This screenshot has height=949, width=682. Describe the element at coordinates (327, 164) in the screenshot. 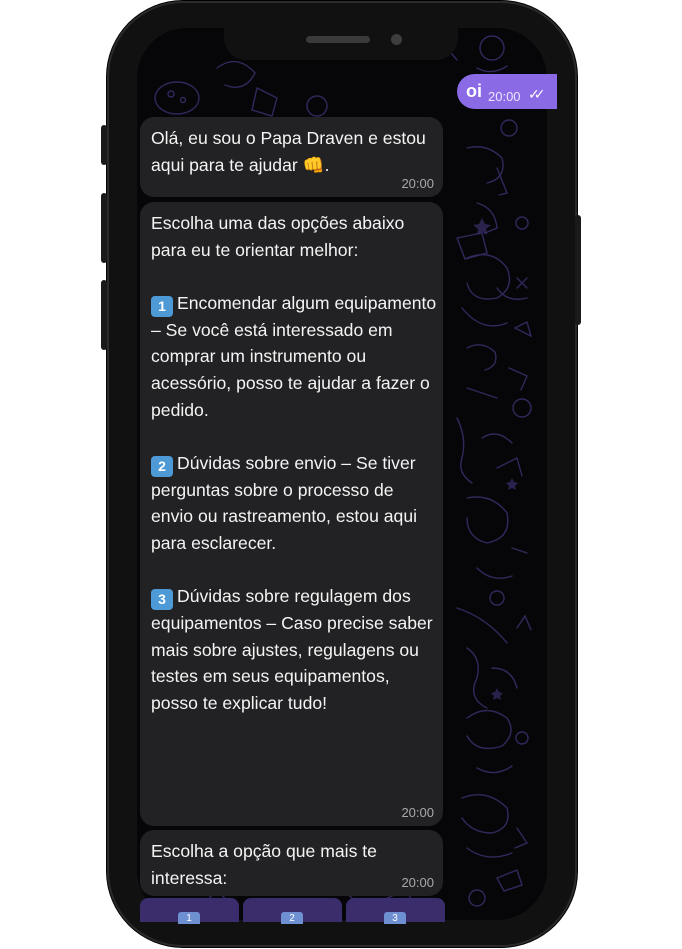

I see `greeting-text-end: .` at that location.